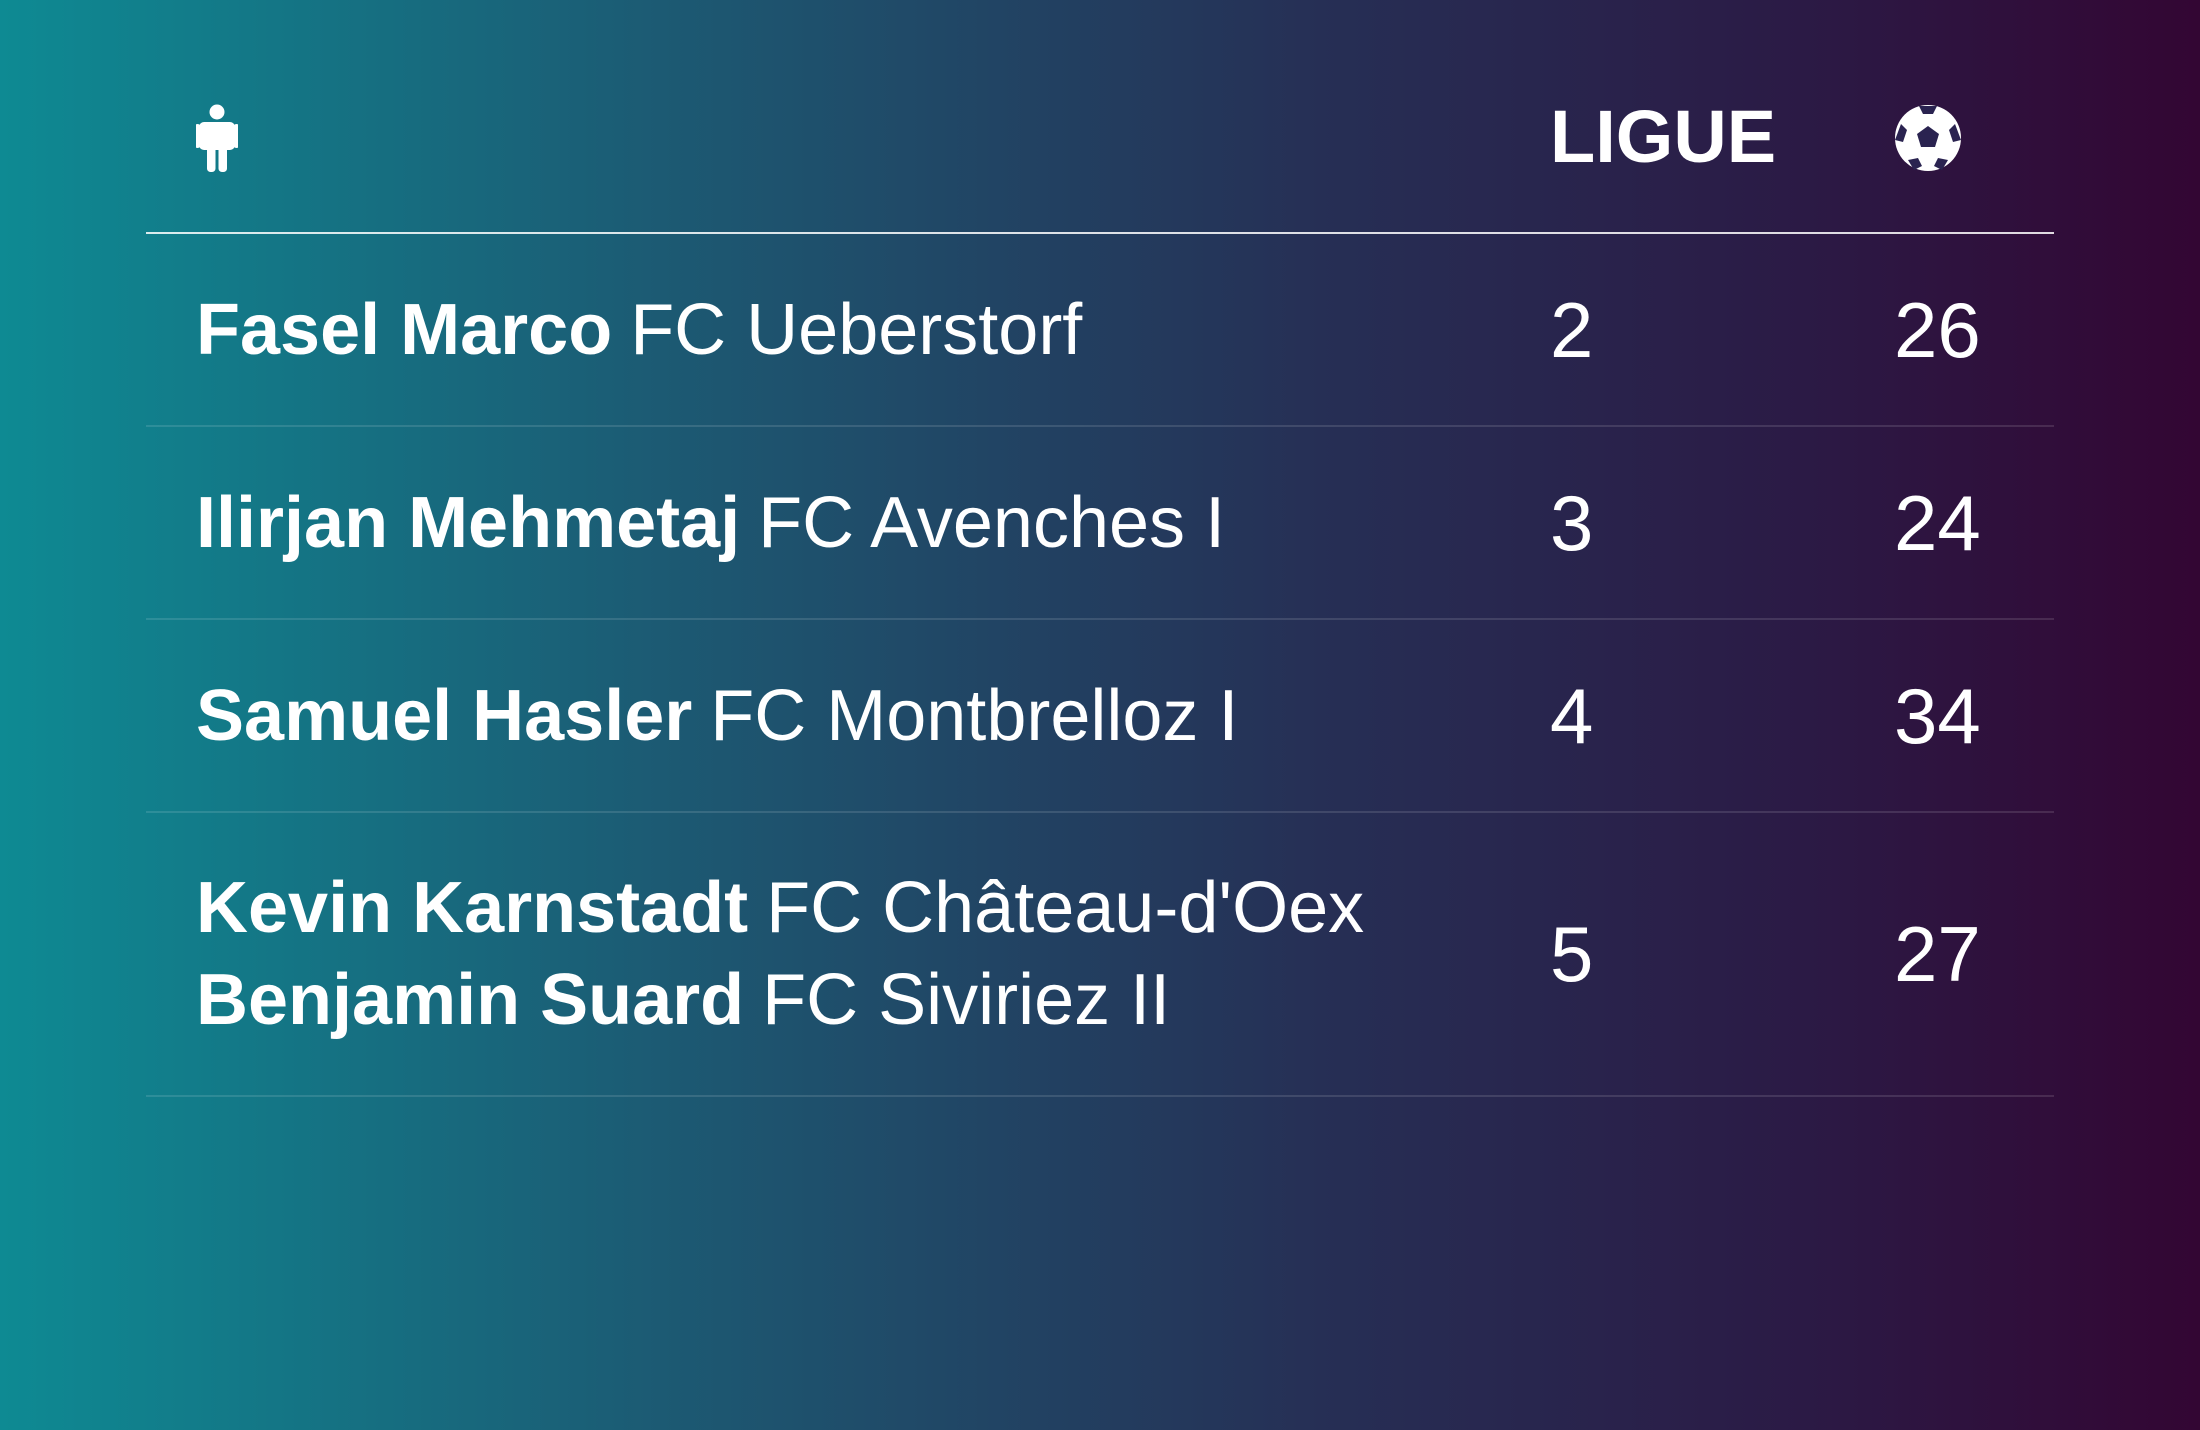 The height and width of the screenshot is (1430, 2200). I want to click on player-line: Samuel Hasler FC Montbrelloz I, so click(717, 716).